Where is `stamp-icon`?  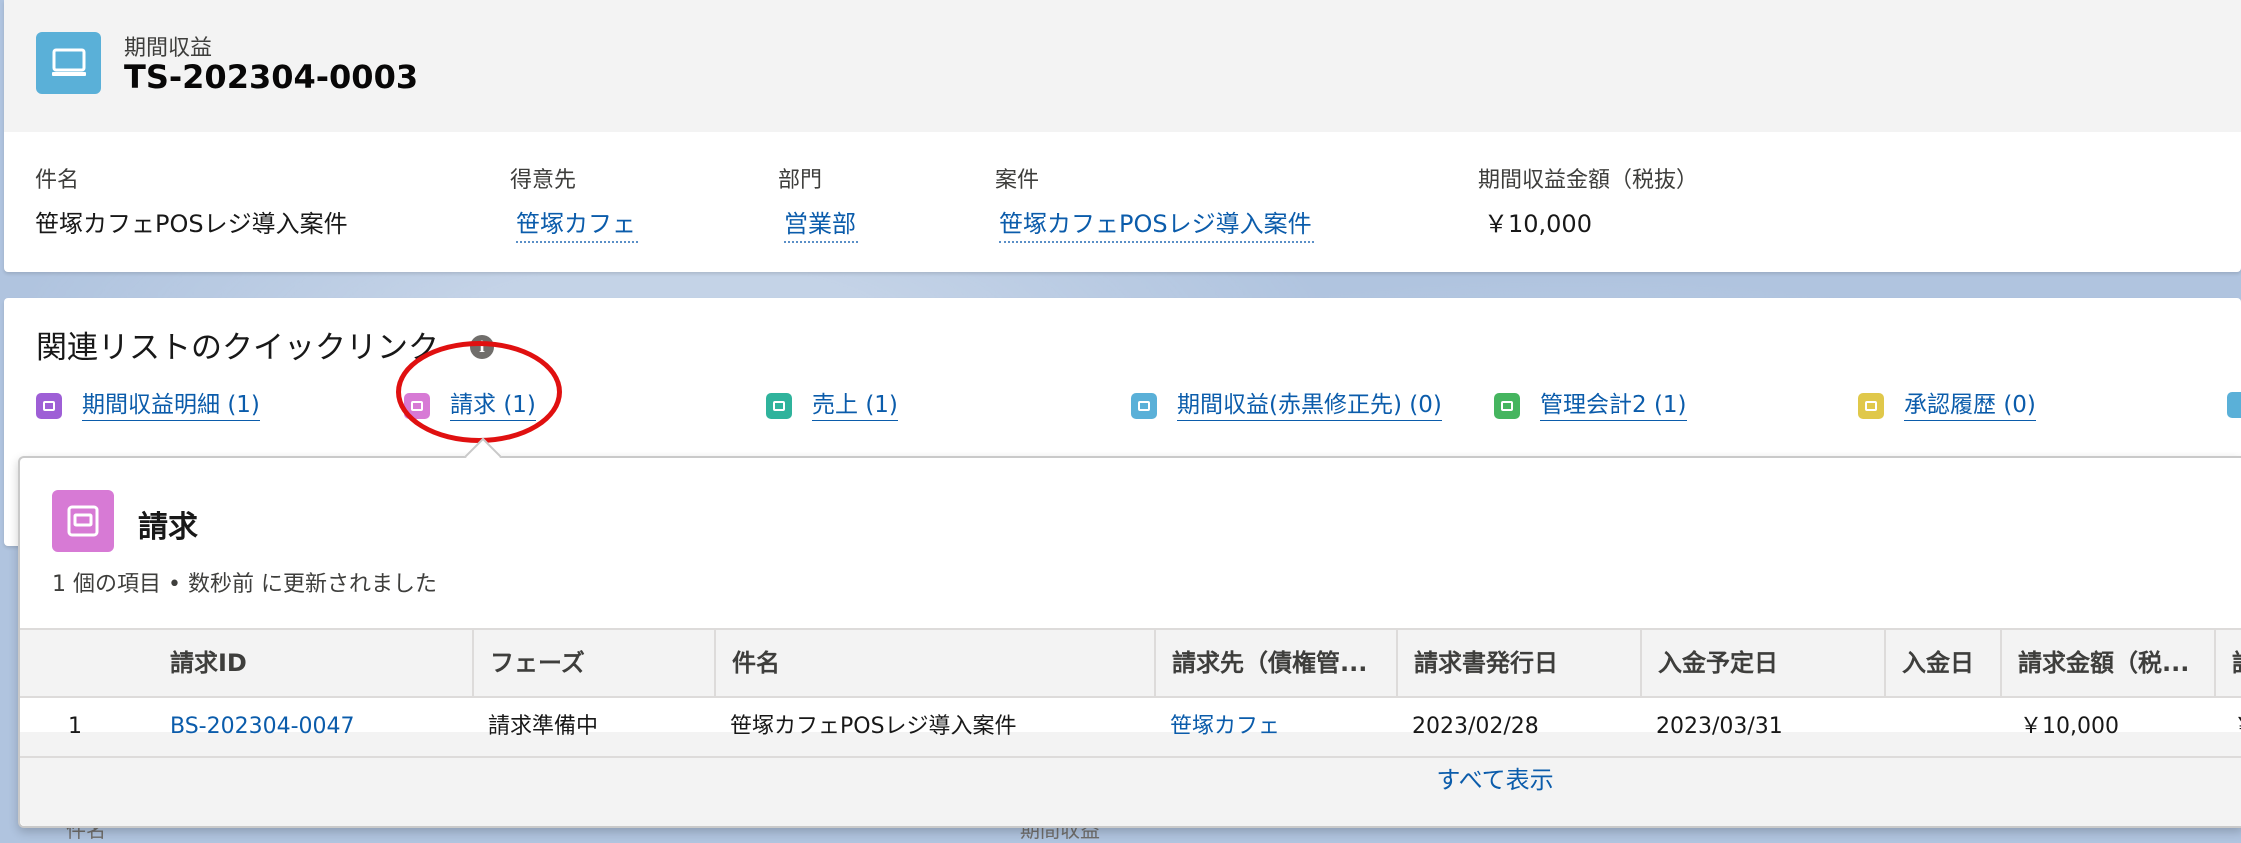 stamp-icon is located at coordinates (1871, 406).